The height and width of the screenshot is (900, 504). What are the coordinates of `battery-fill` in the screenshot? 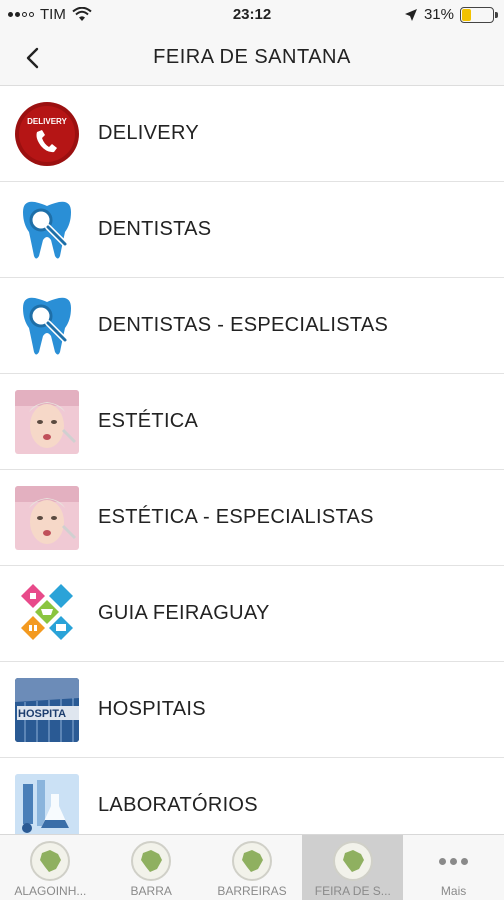 It's located at (467, 14).